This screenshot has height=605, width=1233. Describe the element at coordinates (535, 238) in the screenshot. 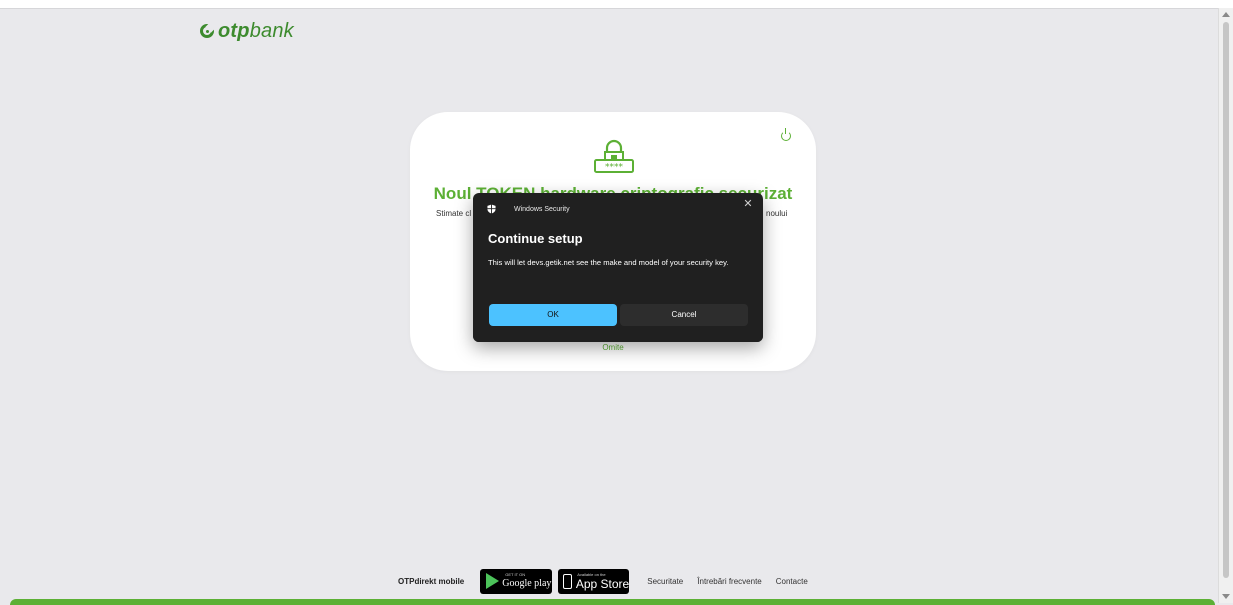

I see `dialog-title: Continue setup` at that location.